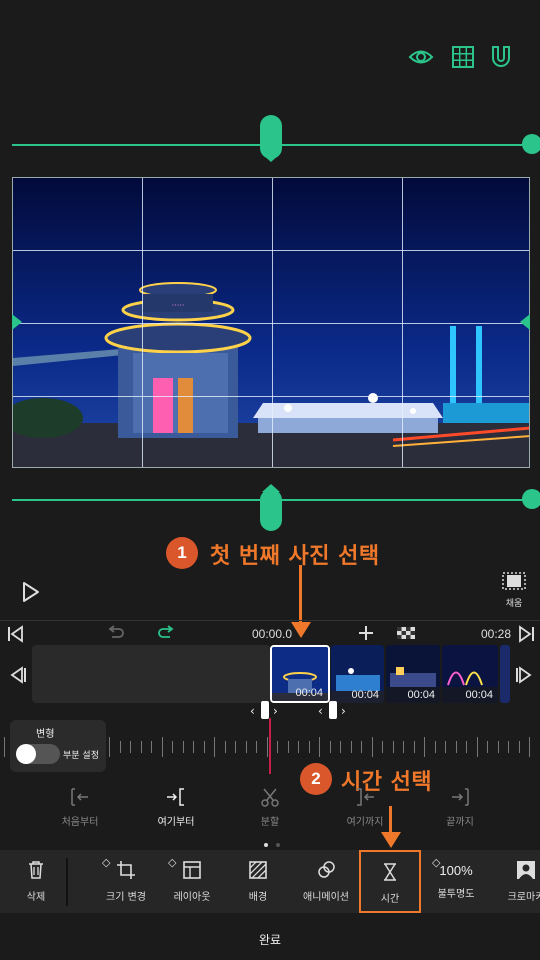  I want to click on transform-title: 변형, so click(45, 734).